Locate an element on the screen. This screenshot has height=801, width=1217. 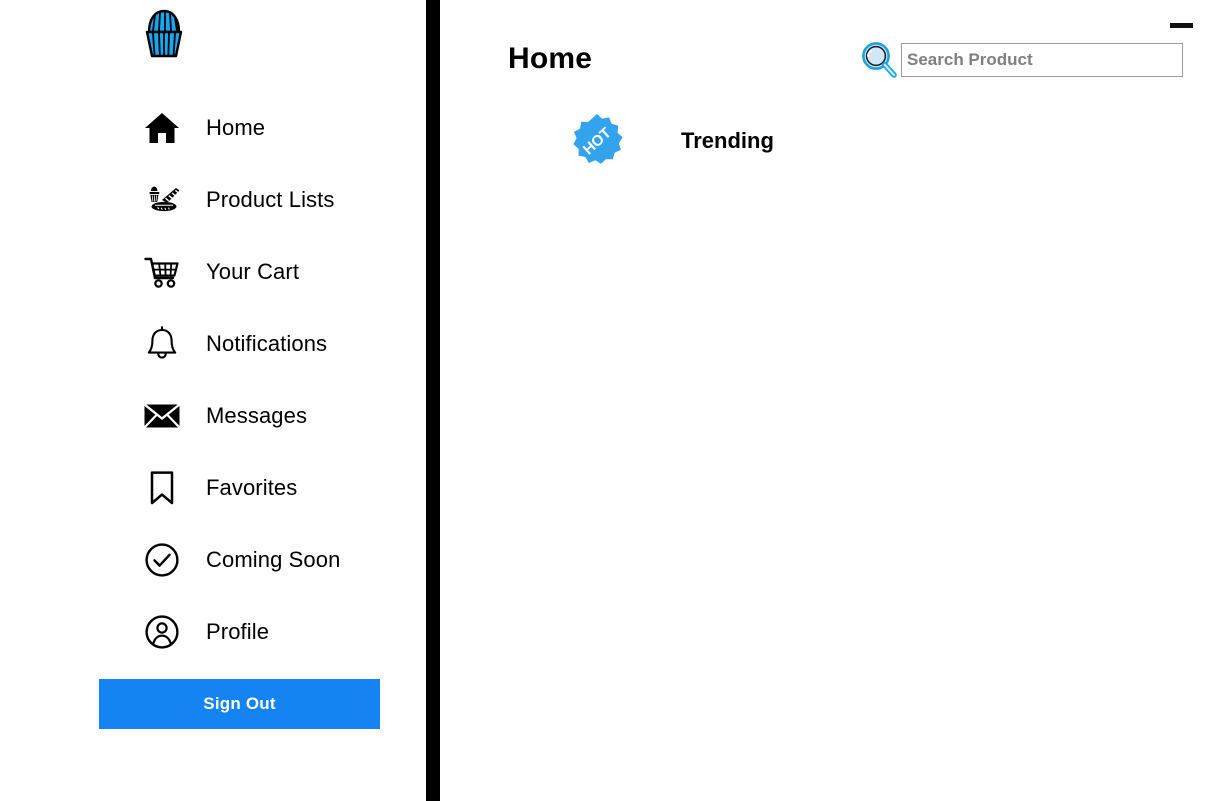
sidebar-item-home: Home is located at coordinates (213, 128).